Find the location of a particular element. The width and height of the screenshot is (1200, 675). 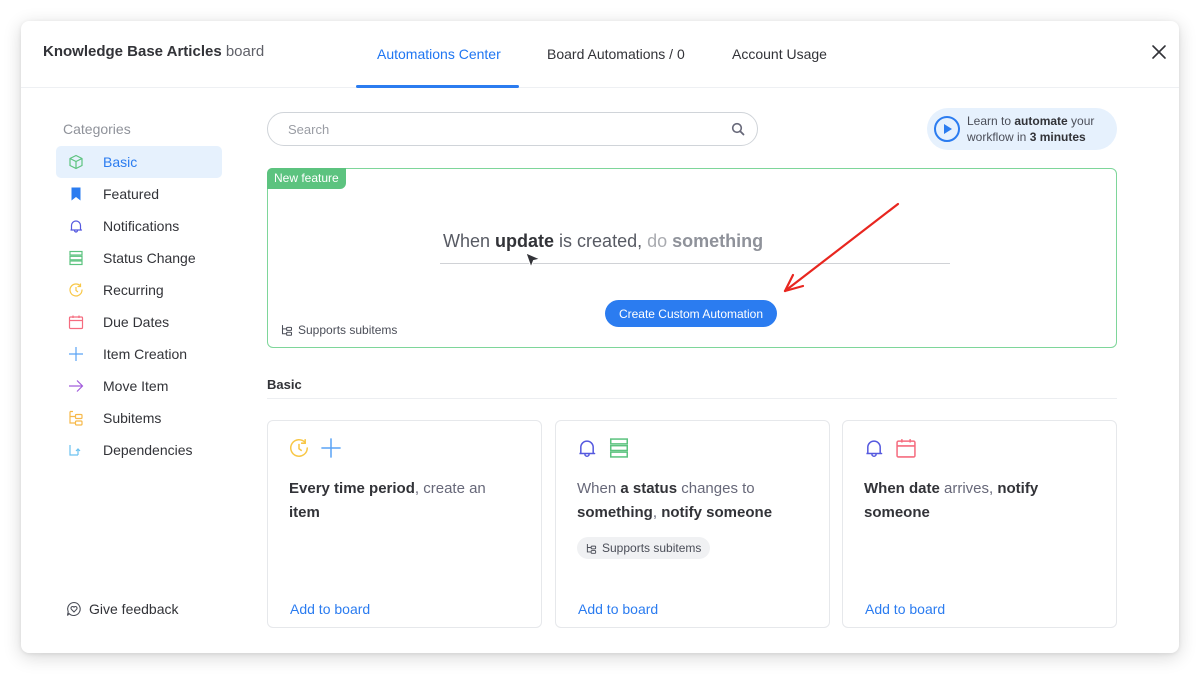

supports-subitems-chip: Supports subitems is located at coordinates (644, 548).